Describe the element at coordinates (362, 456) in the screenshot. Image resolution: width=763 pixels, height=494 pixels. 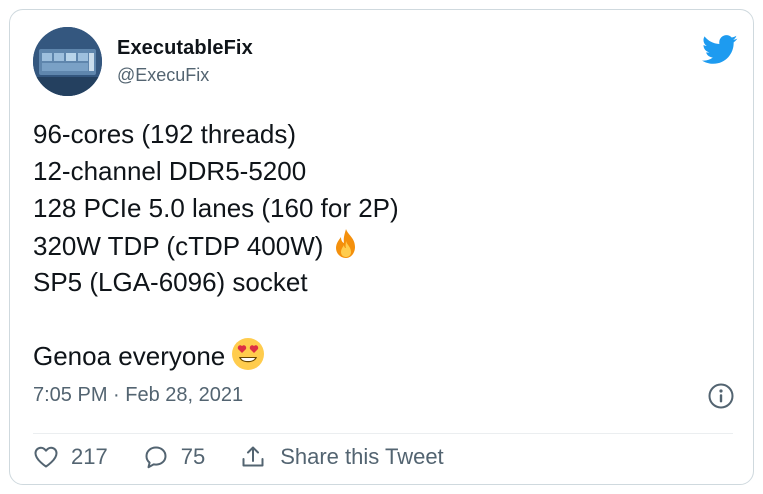
I see `share-label: Share this Tweet` at that location.